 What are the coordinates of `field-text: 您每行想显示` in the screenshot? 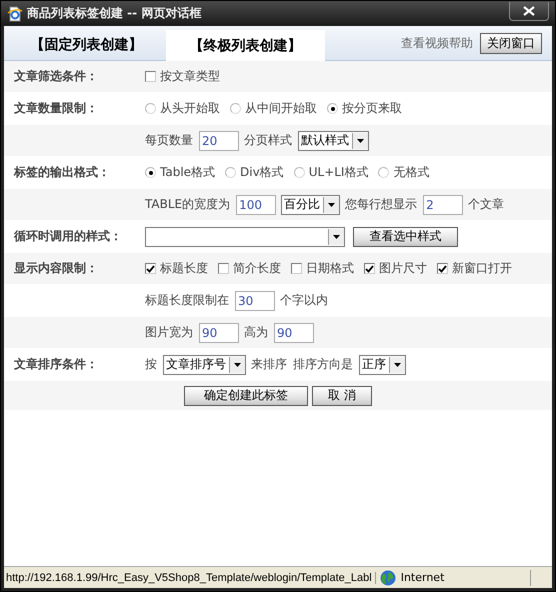 It's located at (381, 204).